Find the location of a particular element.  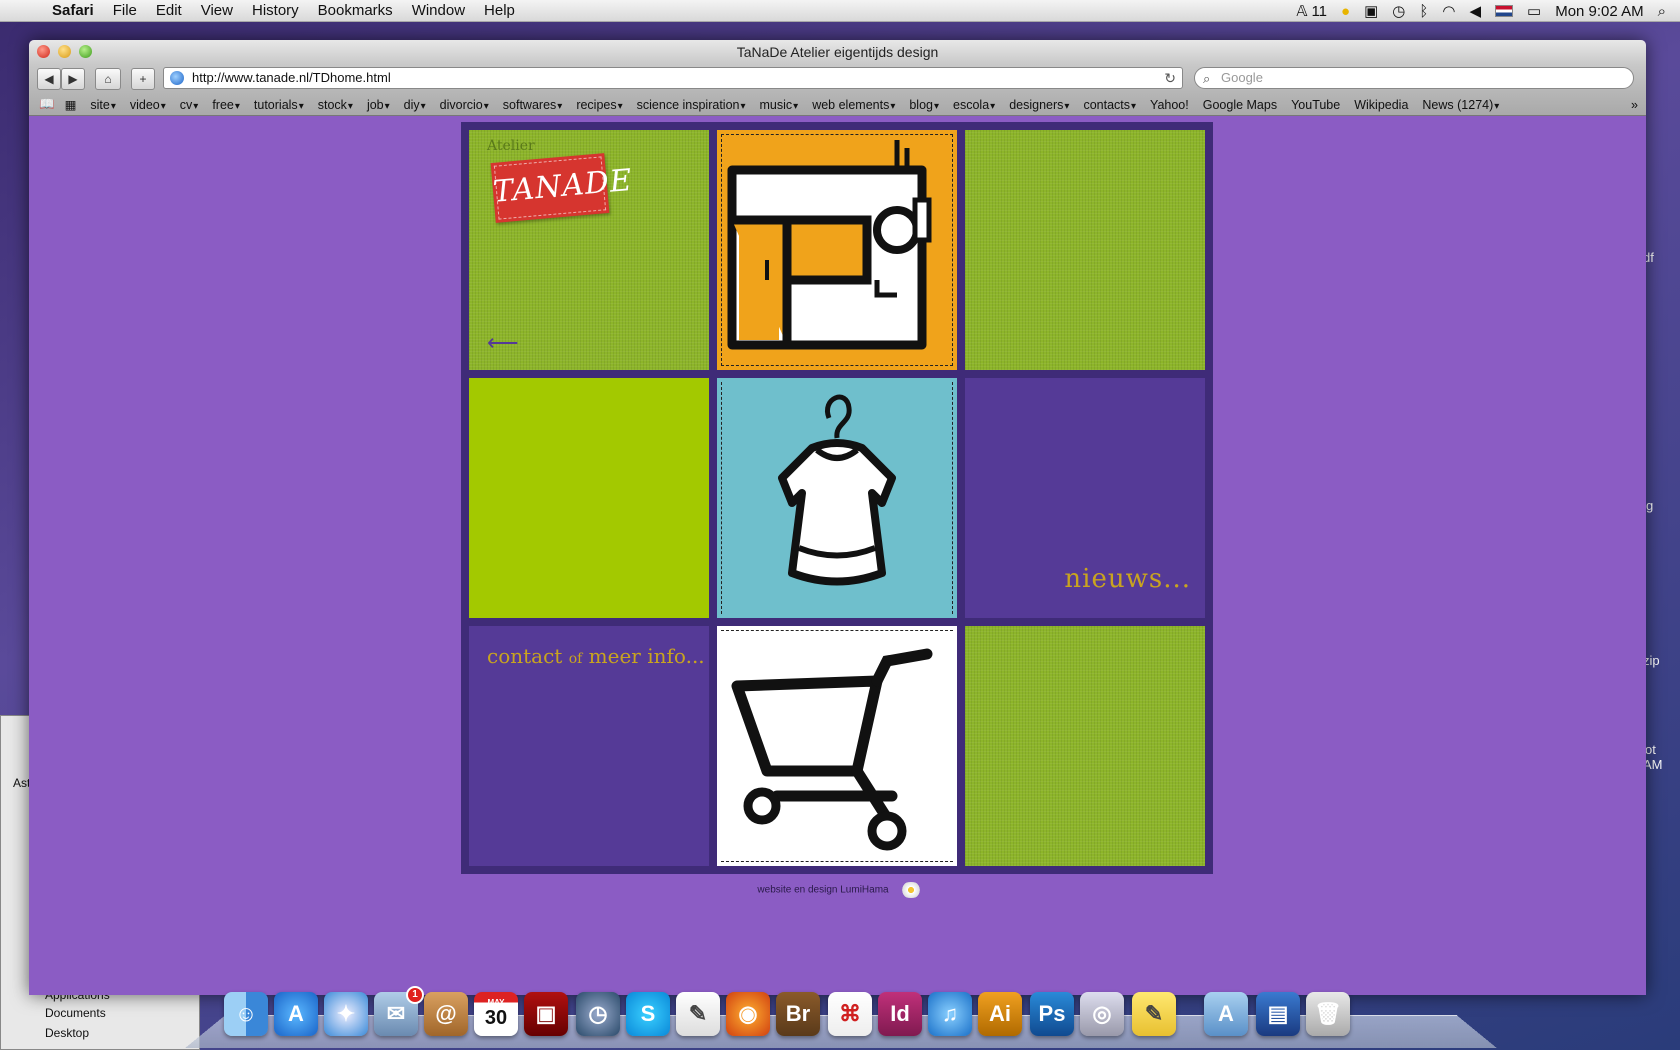

acrobat-icon: ⌘ is located at coordinates (850, 1014).